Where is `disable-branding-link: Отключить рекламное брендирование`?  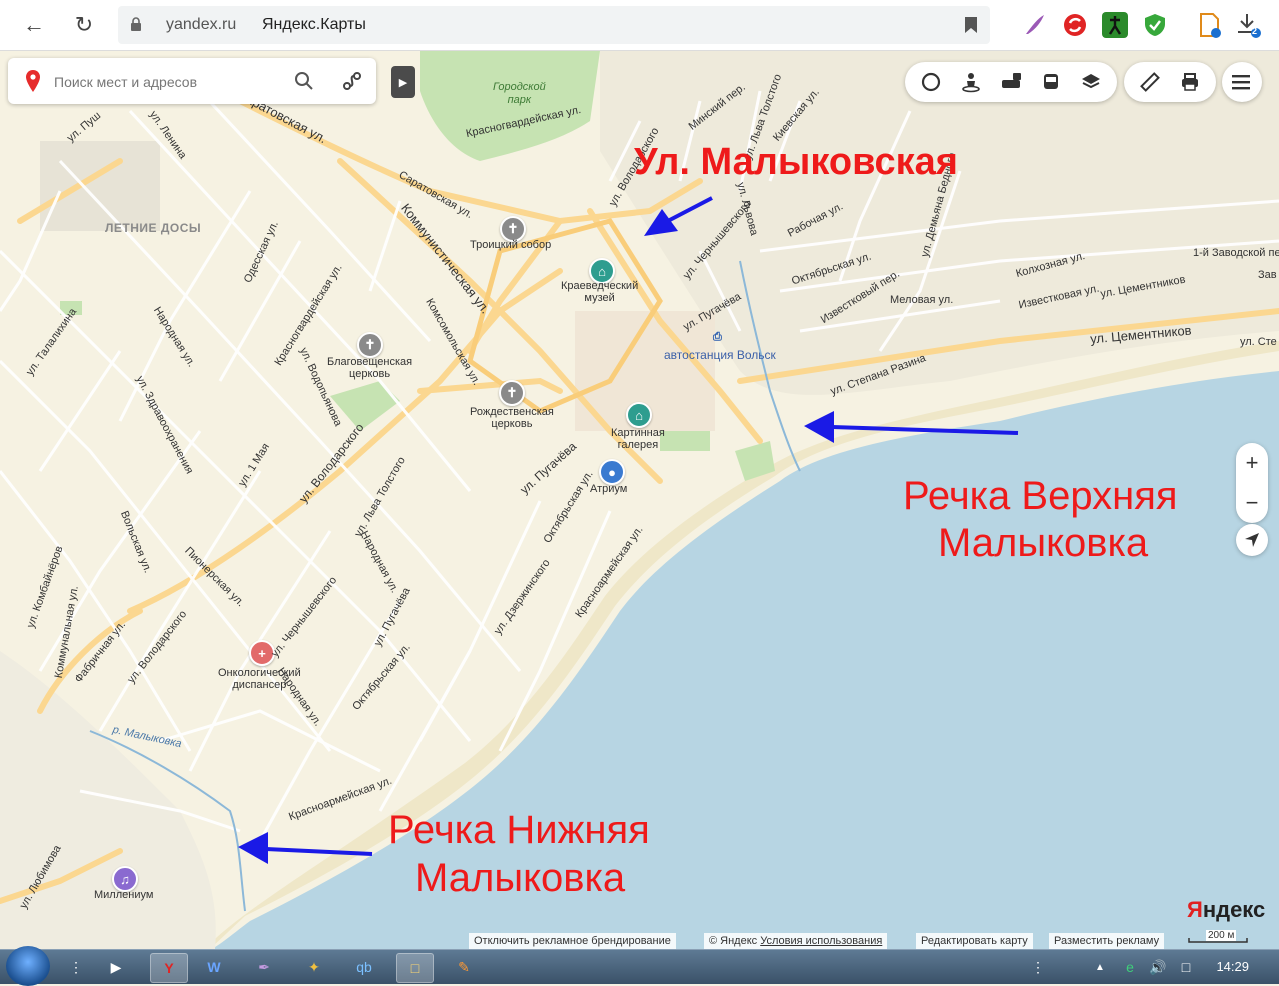
disable-branding-link: Отключить рекламное брендирование is located at coordinates (572, 941).